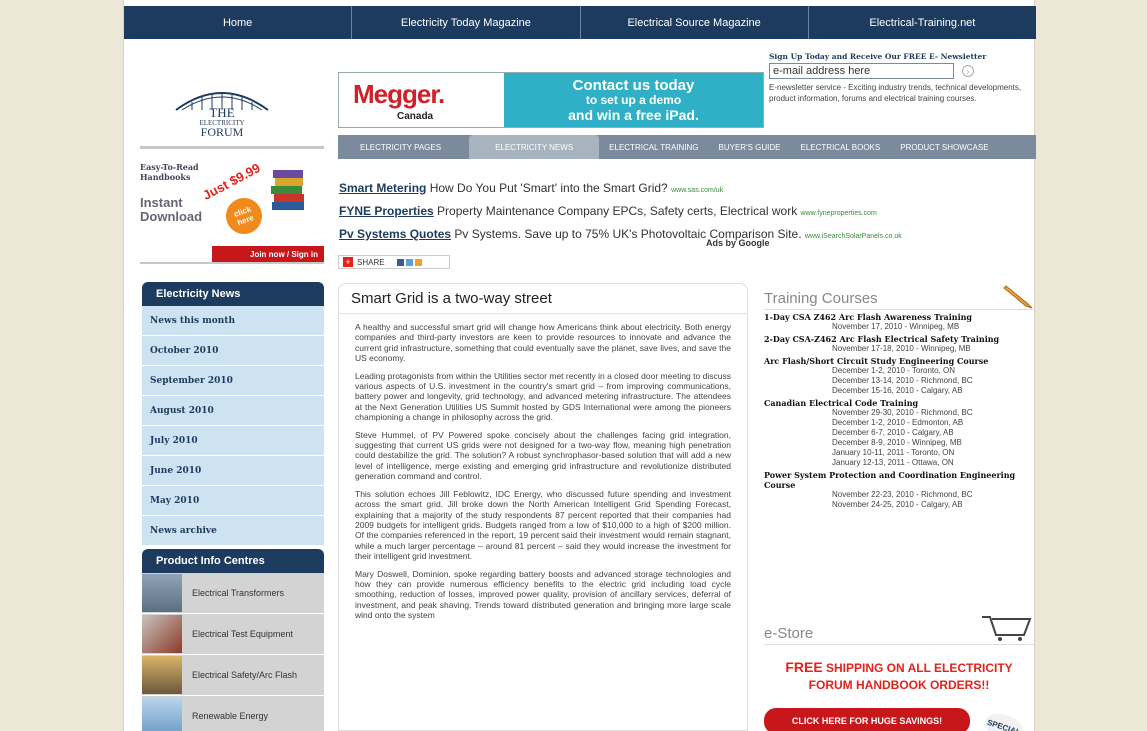  Describe the element at coordinates (968, 71) in the screenshot. I see `submit-arrow-icon: ›` at that location.